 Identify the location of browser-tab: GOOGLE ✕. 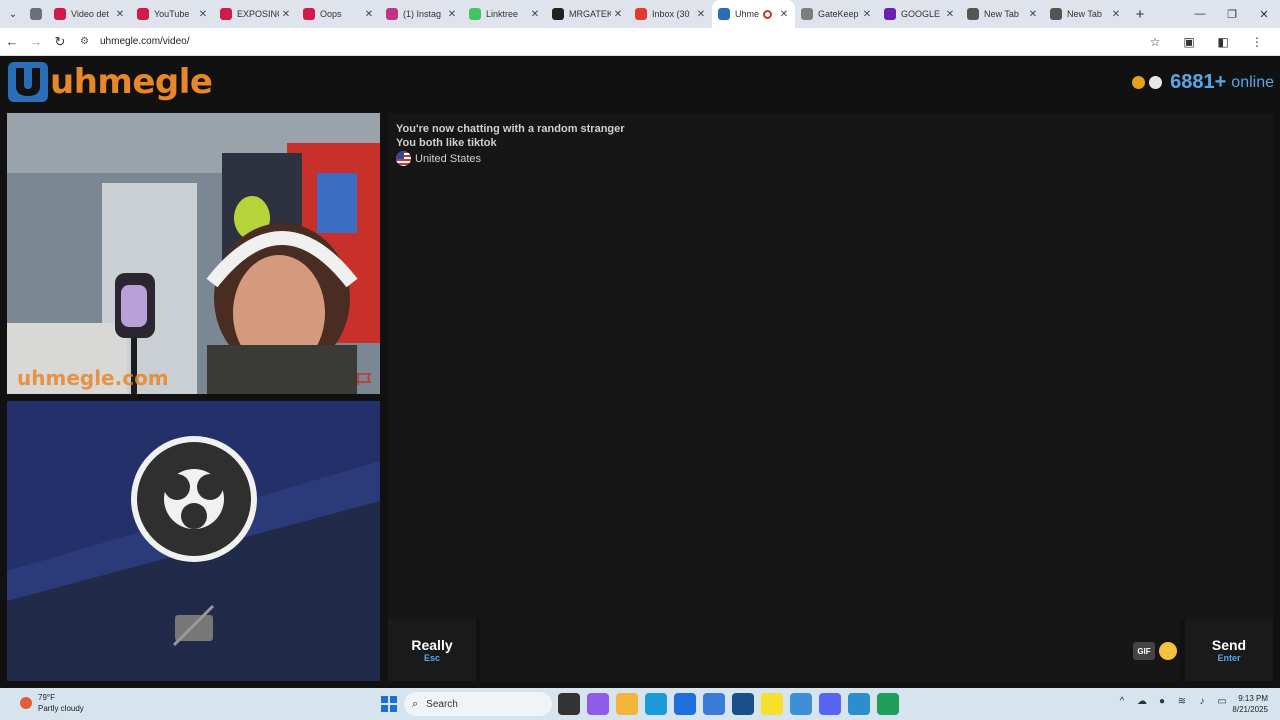
(919, 14).